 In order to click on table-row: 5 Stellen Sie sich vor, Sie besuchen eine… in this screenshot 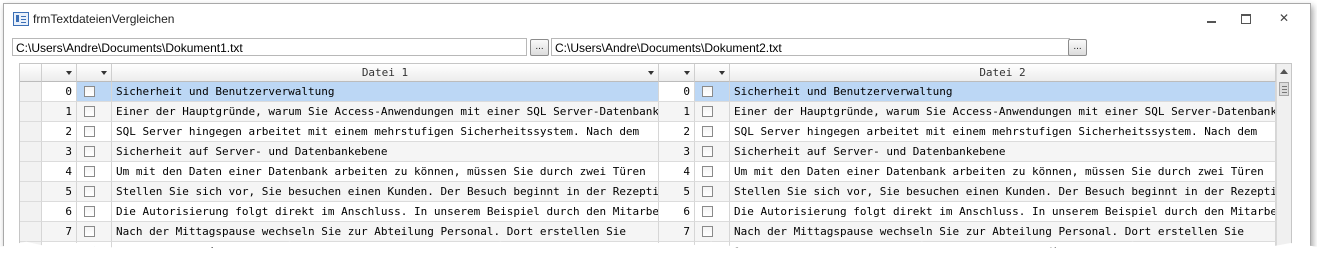, I will do `click(648, 192)`.